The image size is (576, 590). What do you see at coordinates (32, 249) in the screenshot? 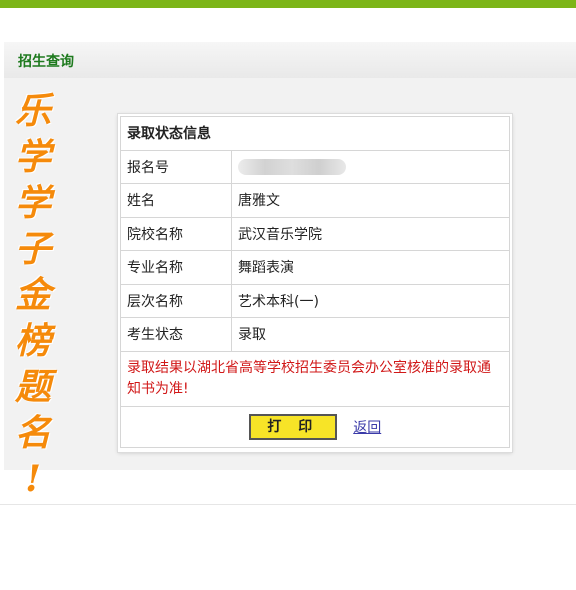
I see `overlay-char: 子` at bounding box center [32, 249].